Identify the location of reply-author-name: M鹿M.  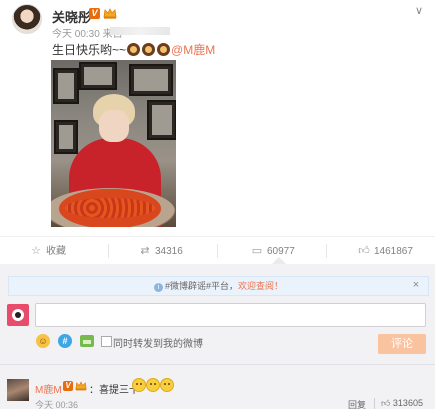
(48, 388).